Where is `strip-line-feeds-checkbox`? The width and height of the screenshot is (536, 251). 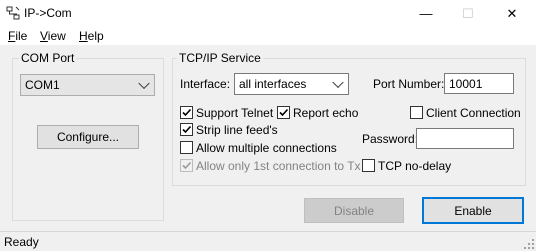
strip-line-feeds-checkbox is located at coordinates (186, 129).